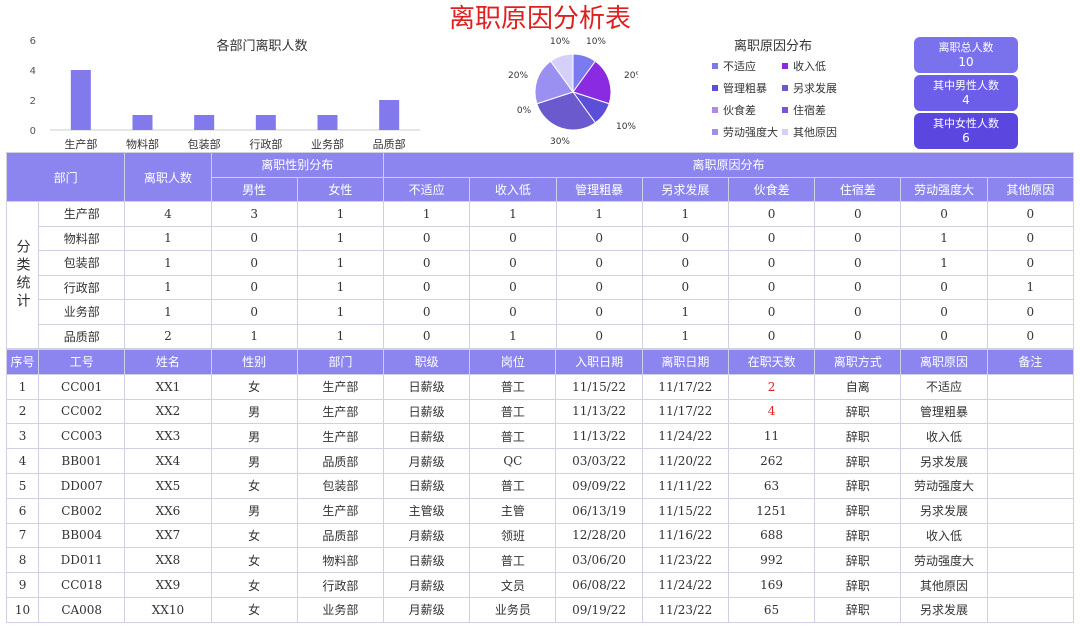 Image resolution: width=1080 pixels, height=626 pixels. I want to click on detail-cell: 11/11/22, so click(685, 485).